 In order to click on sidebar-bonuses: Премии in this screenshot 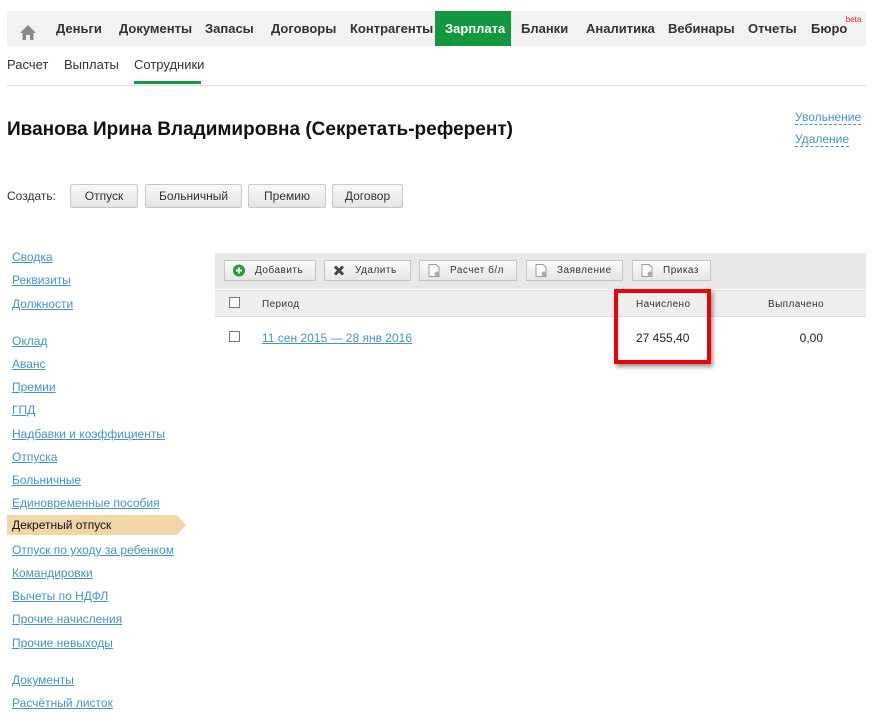, I will do `click(34, 387)`.